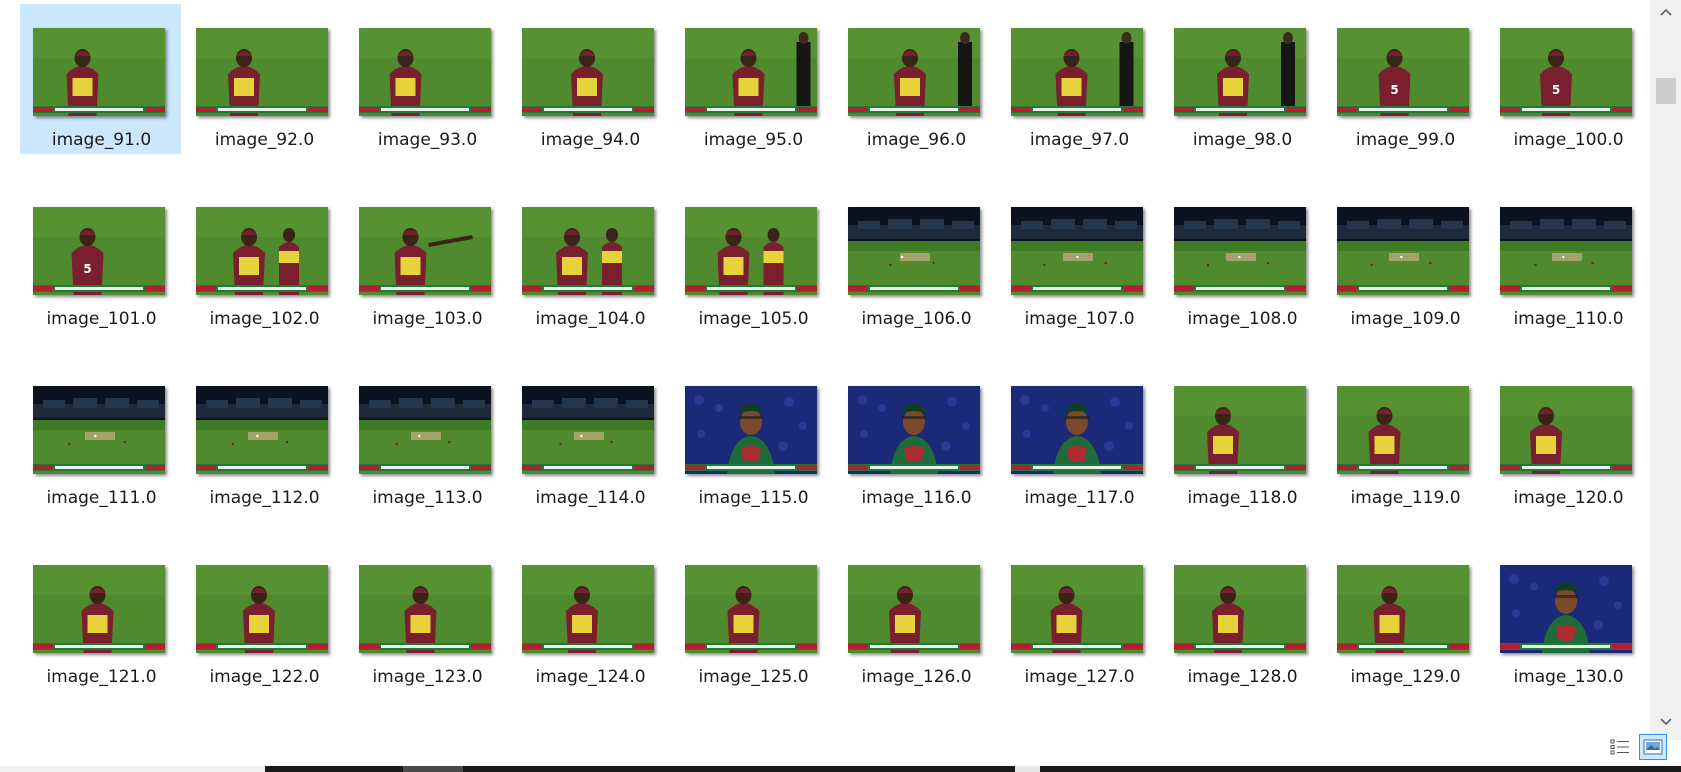 This screenshot has height=772, width=1681. What do you see at coordinates (1079, 319) in the screenshot?
I see `file-name-label: image_107.0` at bounding box center [1079, 319].